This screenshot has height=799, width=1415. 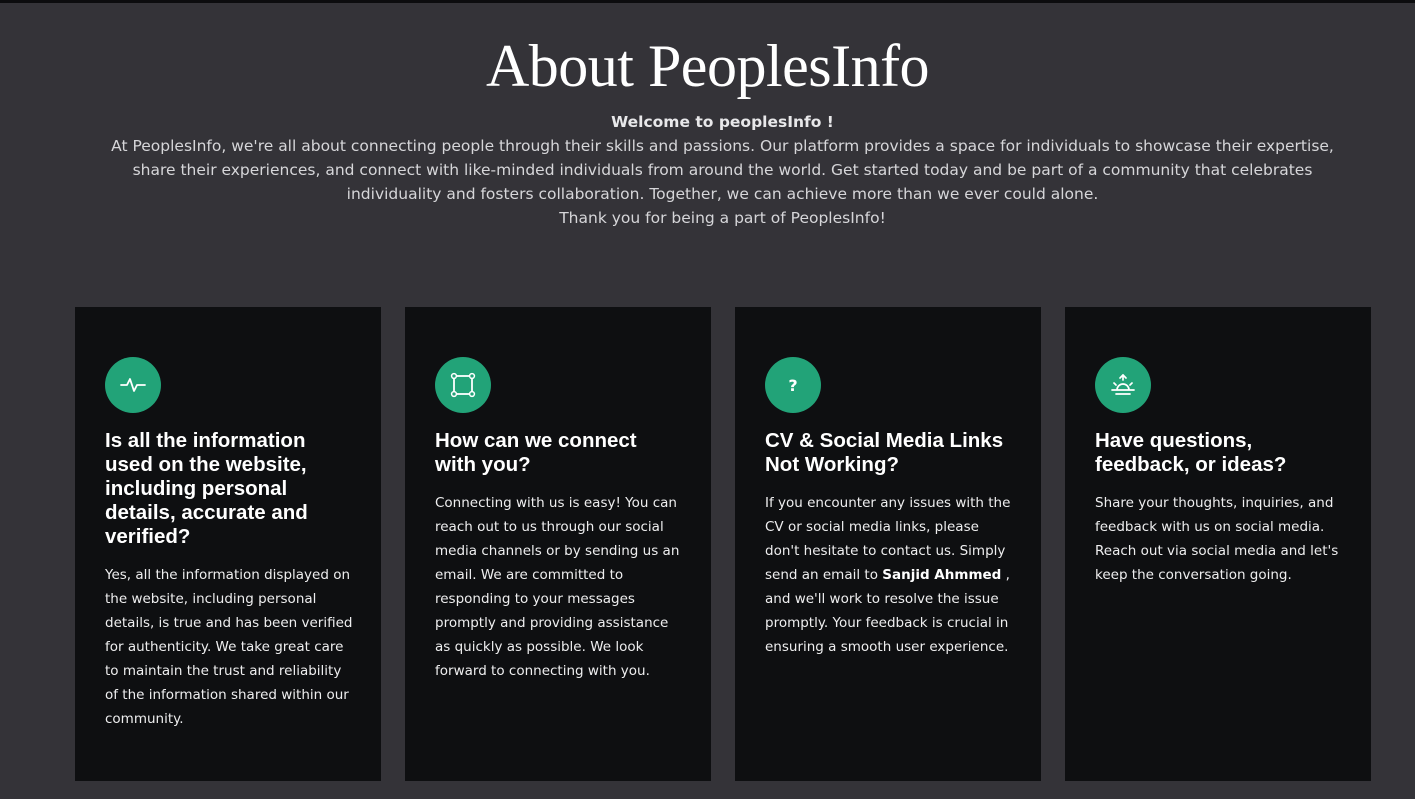 What do you see at coordinates (536, 452) in the screenshot?
I see `card-title: How can we connect with you?` at bounding box center [536, 452].